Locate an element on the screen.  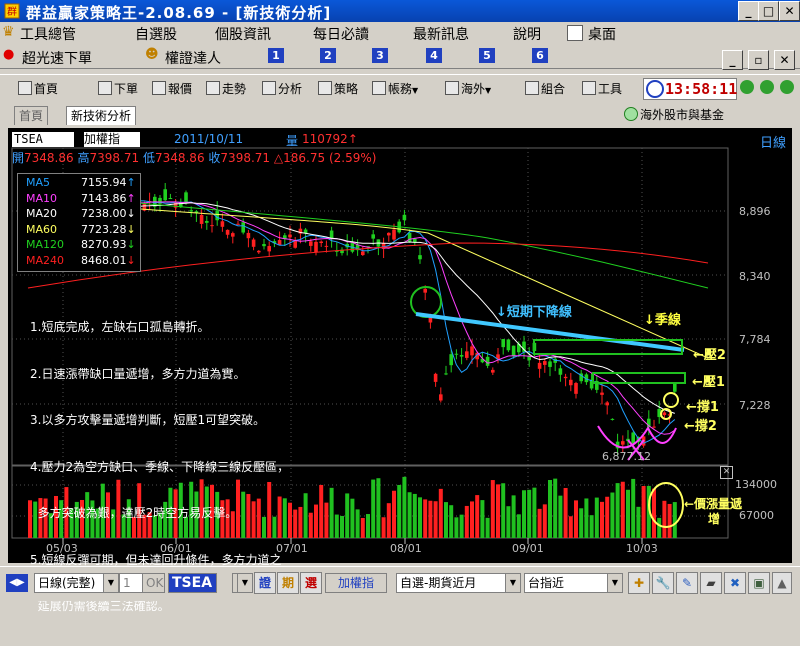
resistance-1-box is located at coordinates (639, 378).